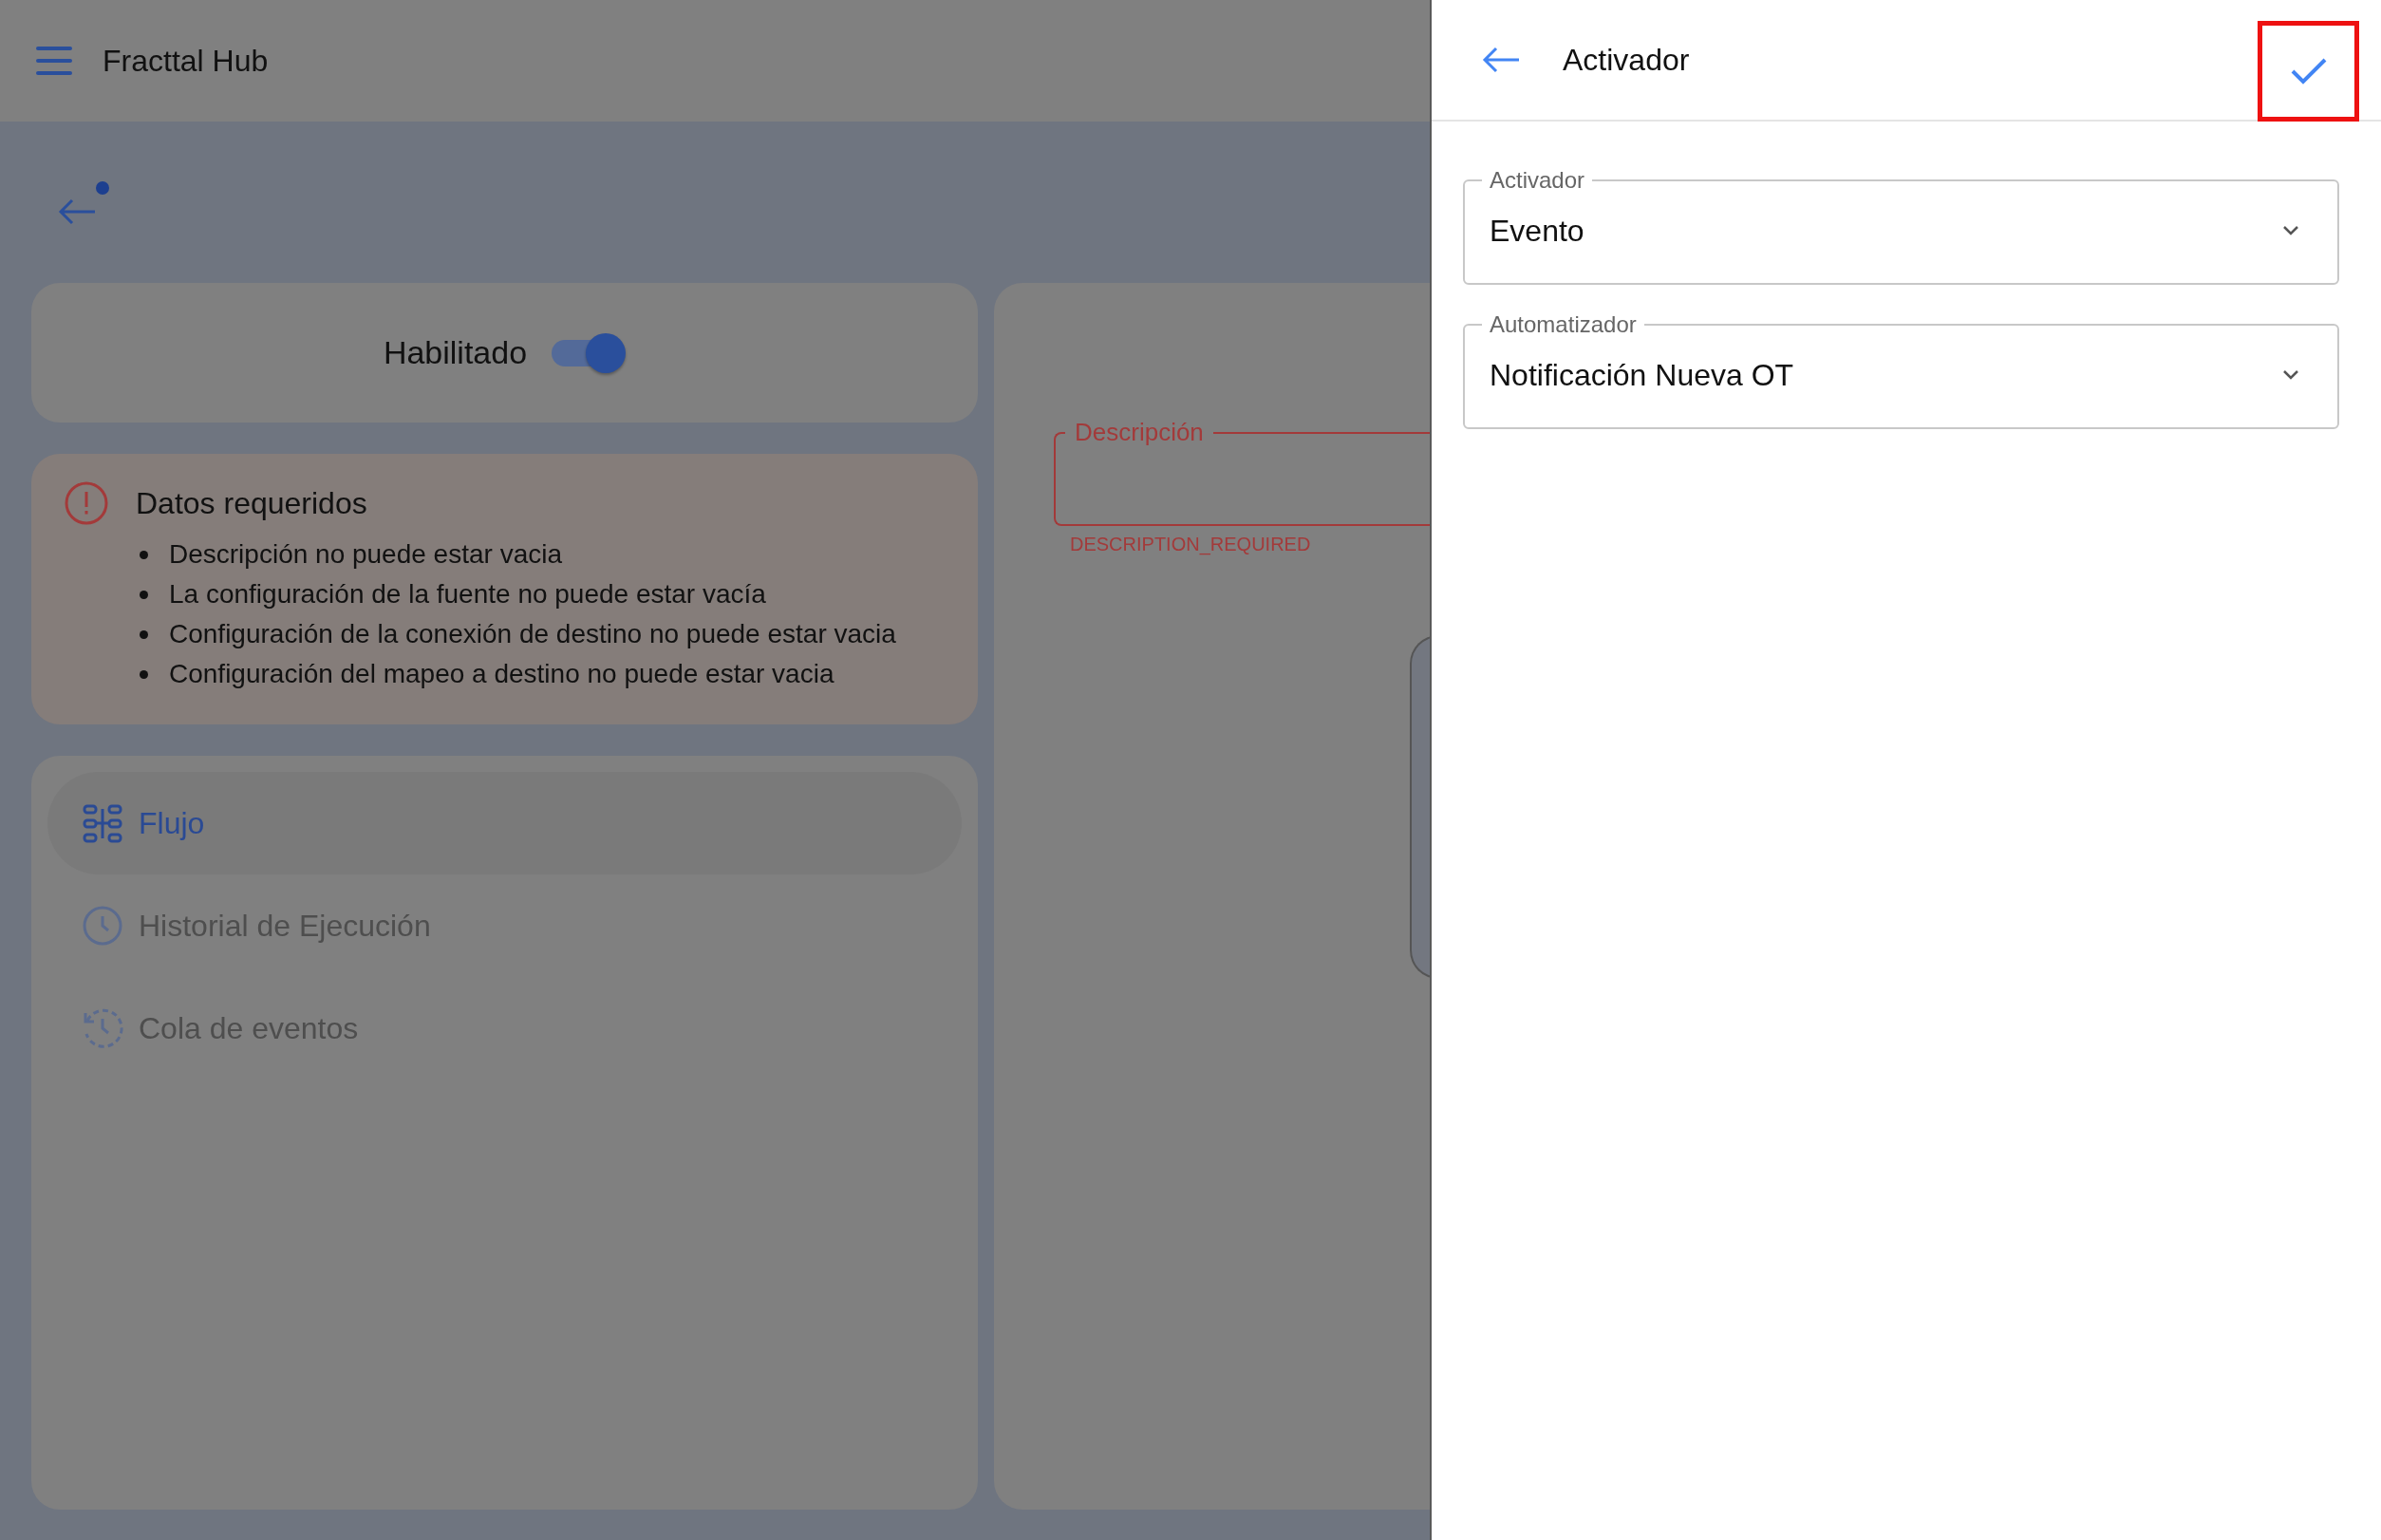 Image resolution: width=2381 pixels, height=1540 pixels. I want to click on error-message: Descripción no puede estar vacia, so click(366, 554).